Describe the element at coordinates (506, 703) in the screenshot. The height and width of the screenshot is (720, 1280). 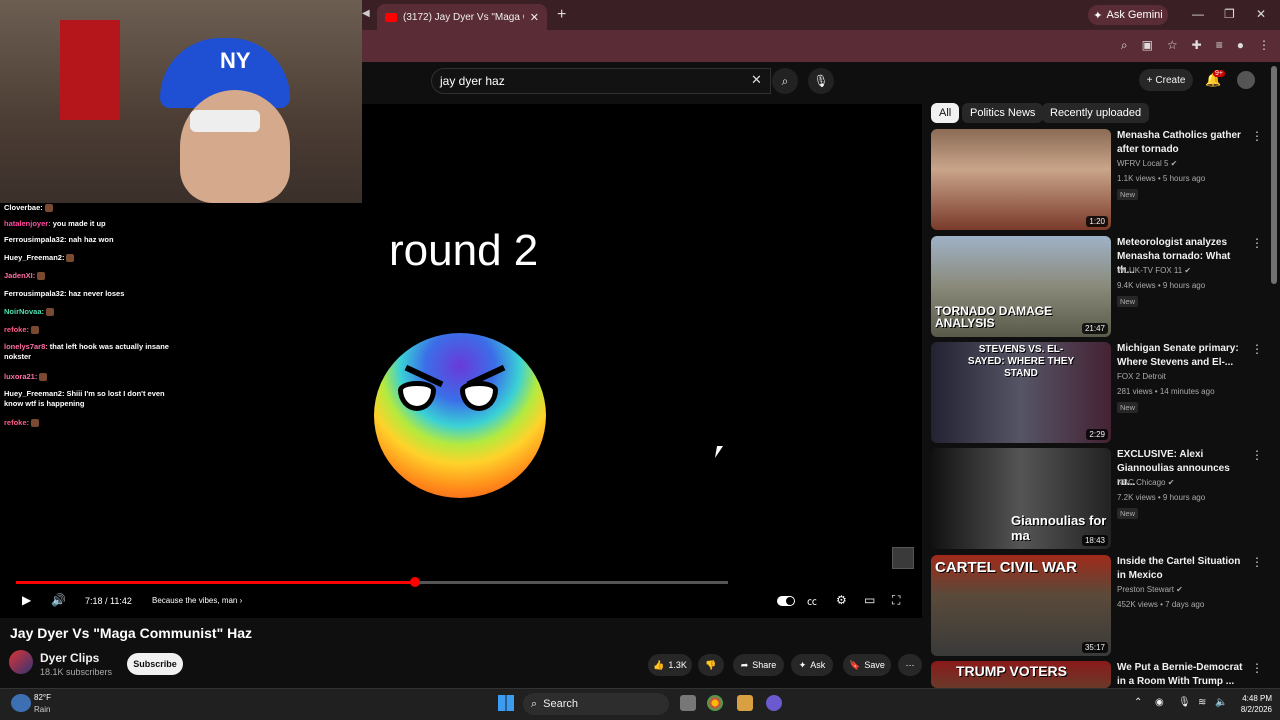
I see `windows-start-icon` at that location.